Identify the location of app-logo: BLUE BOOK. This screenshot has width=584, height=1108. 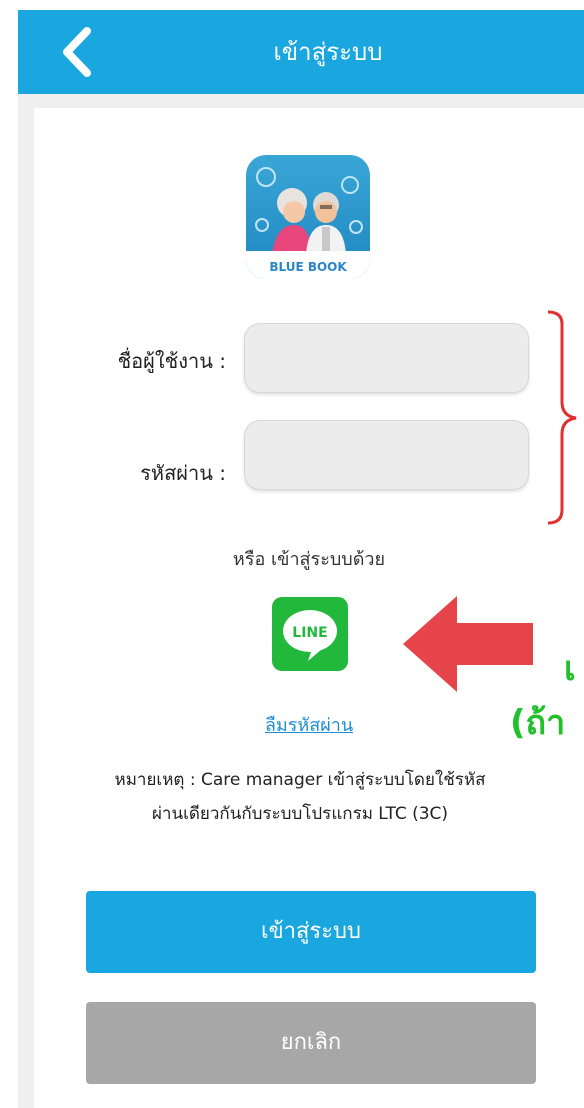
(308, 217).